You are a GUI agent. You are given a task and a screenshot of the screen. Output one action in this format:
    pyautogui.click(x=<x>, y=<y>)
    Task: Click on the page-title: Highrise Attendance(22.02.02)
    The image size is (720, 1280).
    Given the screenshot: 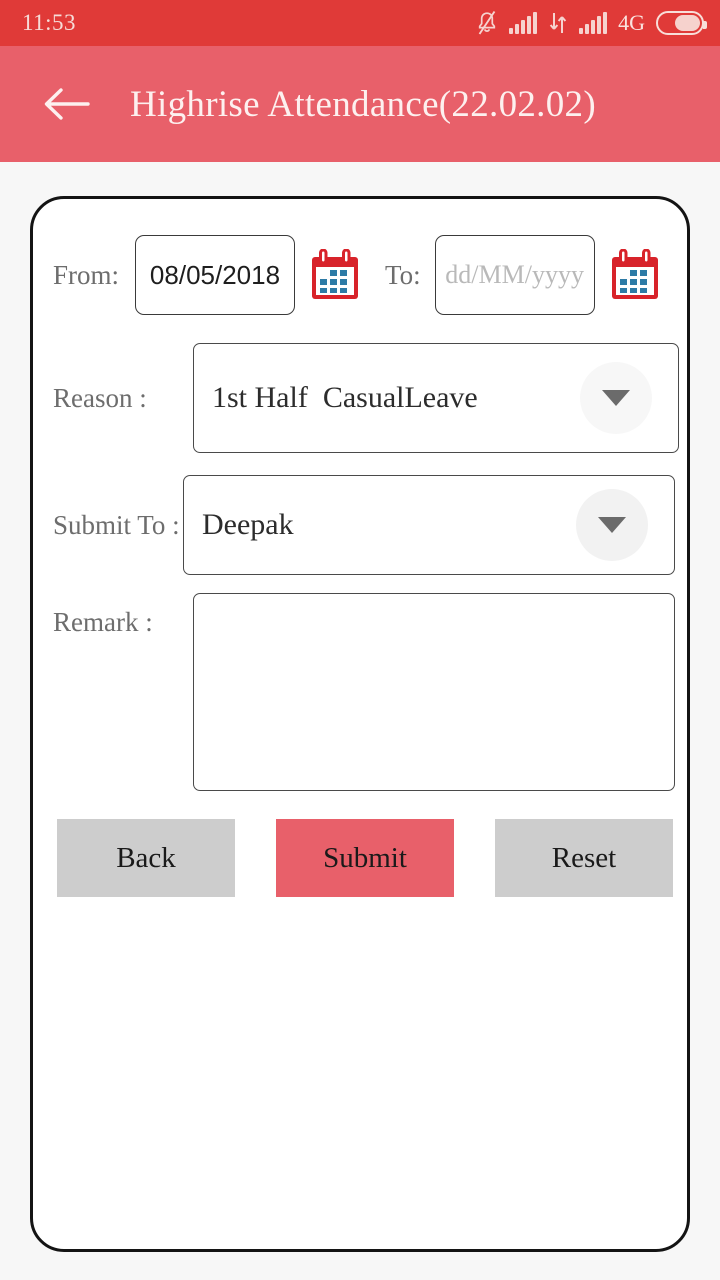 What is the action you would take?
    pyautogui.click(x=363, y=104)
    